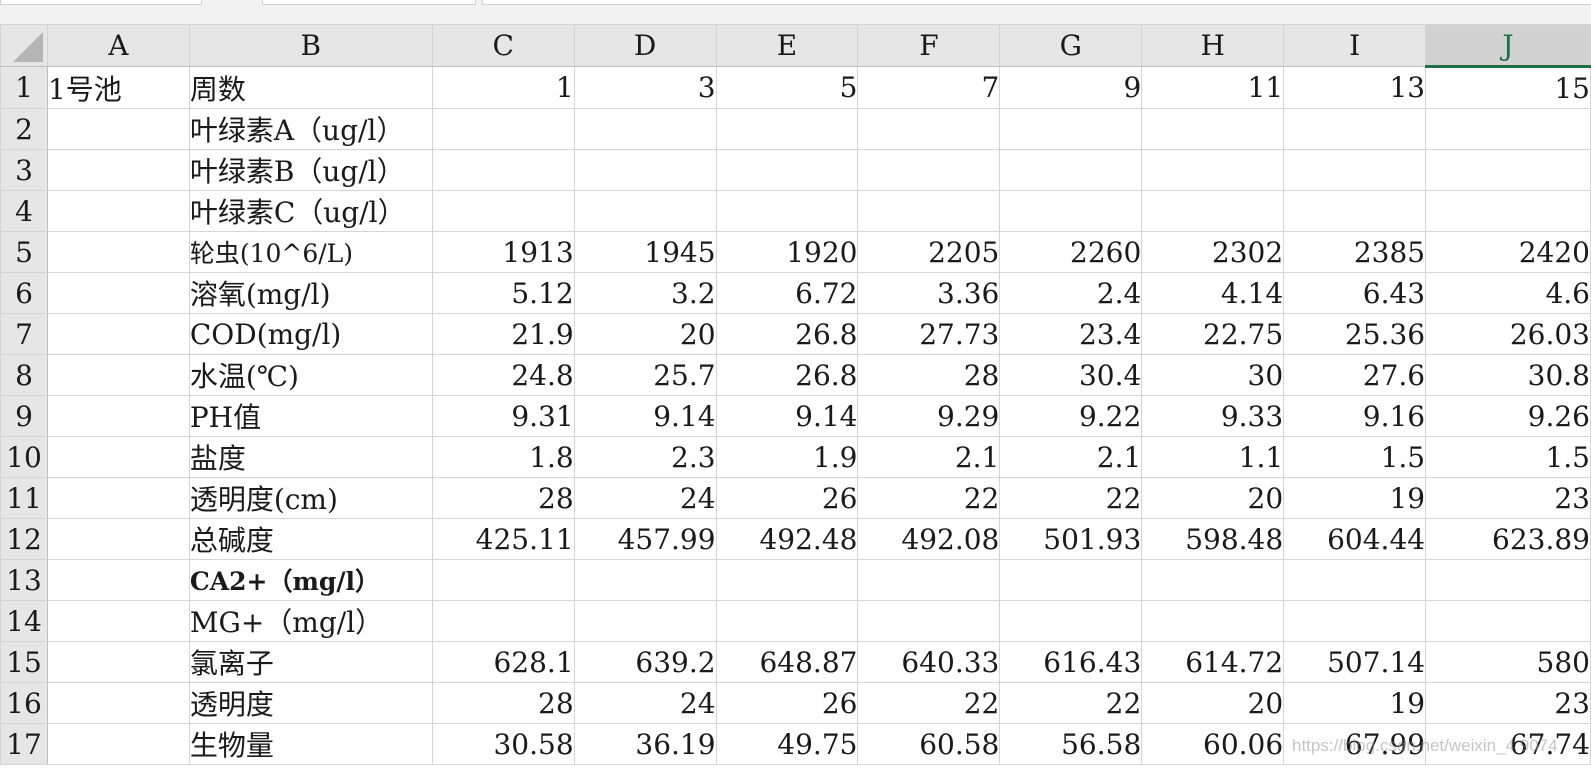 The height and width of the screenshot is (779, 1591). I want to click on cell-h8: 30, so click(1213, 375).